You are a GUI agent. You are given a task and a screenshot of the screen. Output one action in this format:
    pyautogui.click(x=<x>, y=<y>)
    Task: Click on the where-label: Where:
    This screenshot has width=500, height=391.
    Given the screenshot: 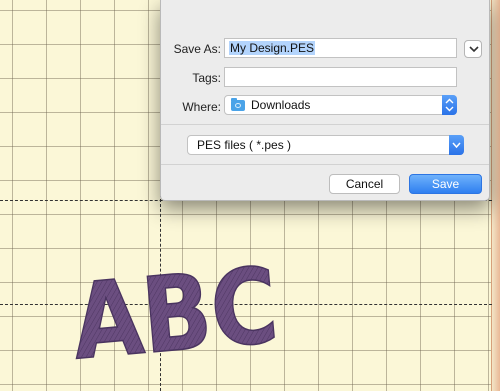 What is the action you would take?
    pyautogui.click(x=201, y=107)
    